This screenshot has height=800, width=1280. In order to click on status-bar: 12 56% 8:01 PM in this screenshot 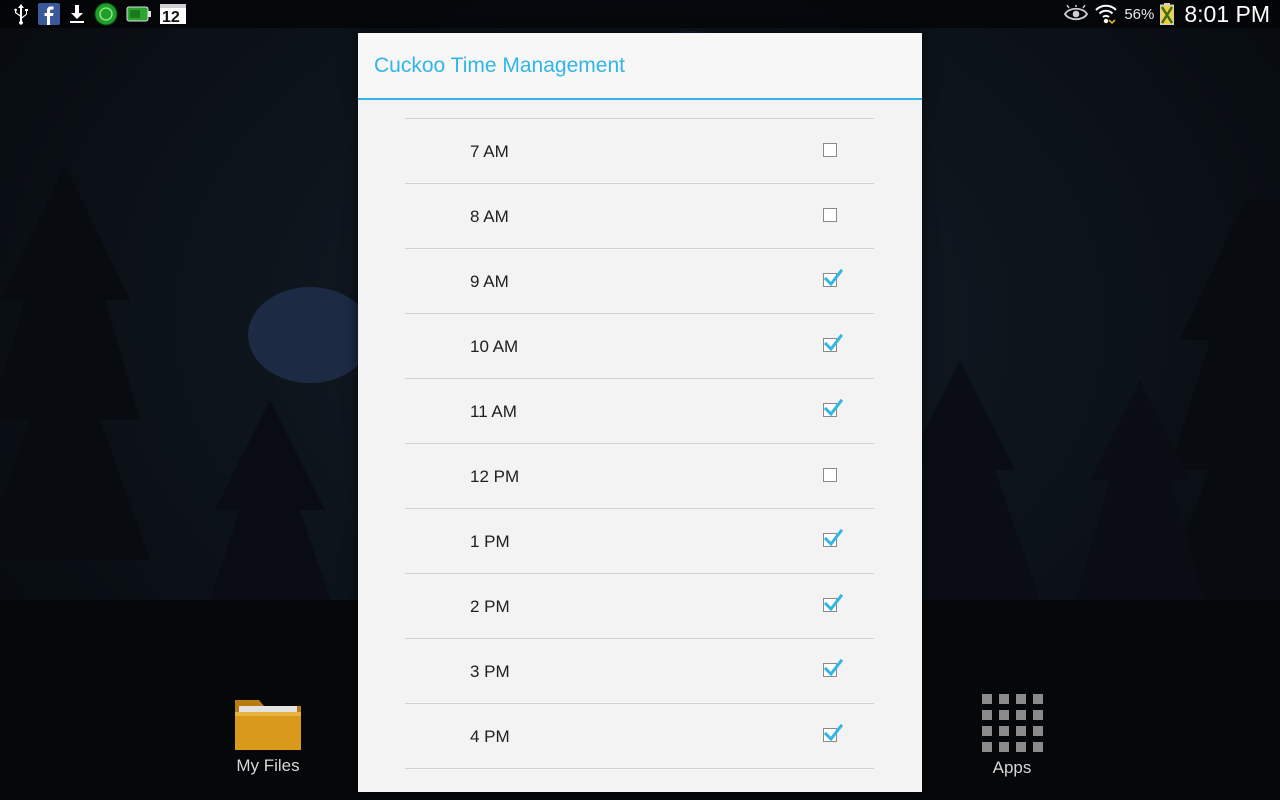, I will do `click(640, 14)`.